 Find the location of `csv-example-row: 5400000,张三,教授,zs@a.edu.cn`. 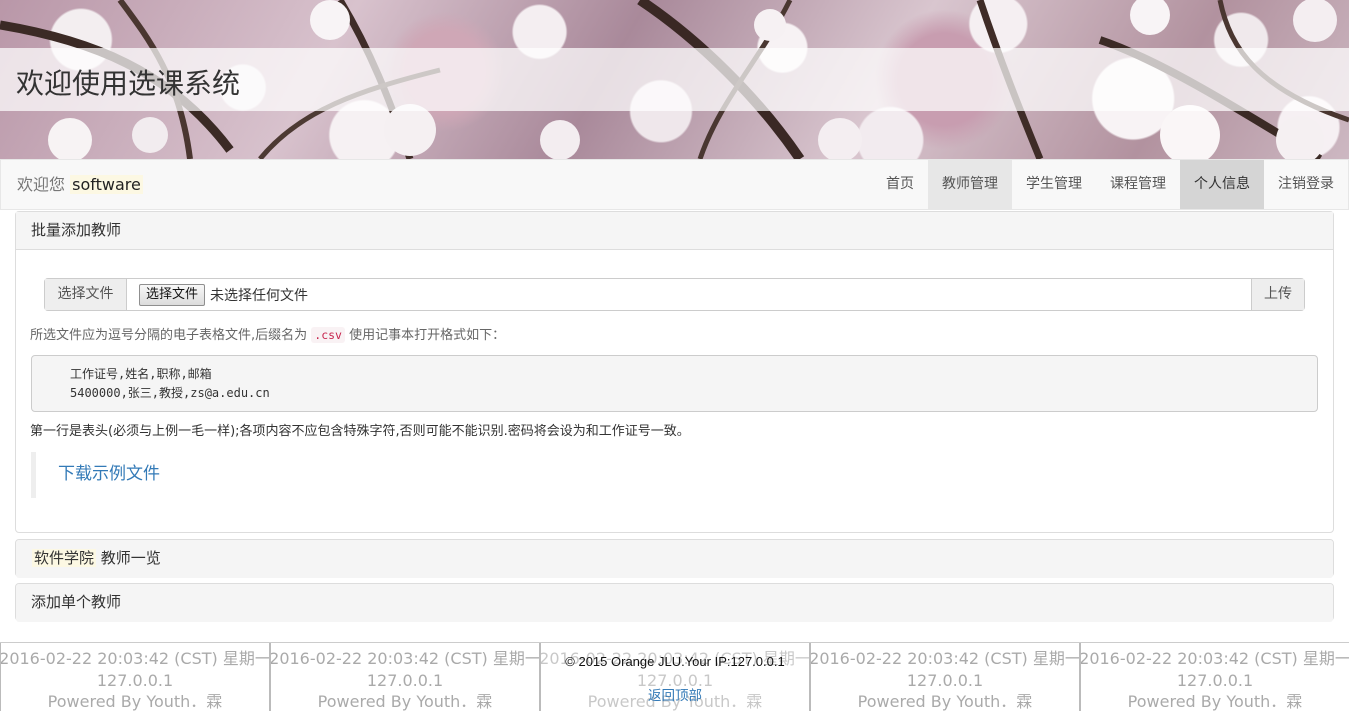

csv-example-row: 5400000,张三,教授,zs@a.edu.cn is located at coordinates (170, 393).